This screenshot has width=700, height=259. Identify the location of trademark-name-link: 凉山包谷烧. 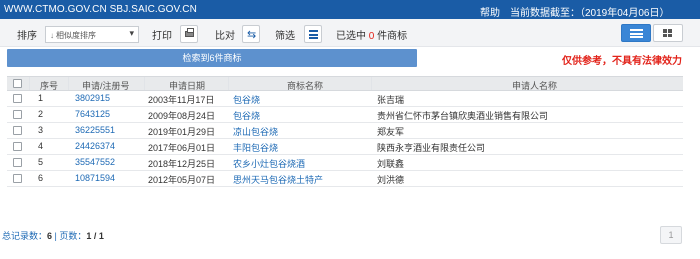
(255, 131).